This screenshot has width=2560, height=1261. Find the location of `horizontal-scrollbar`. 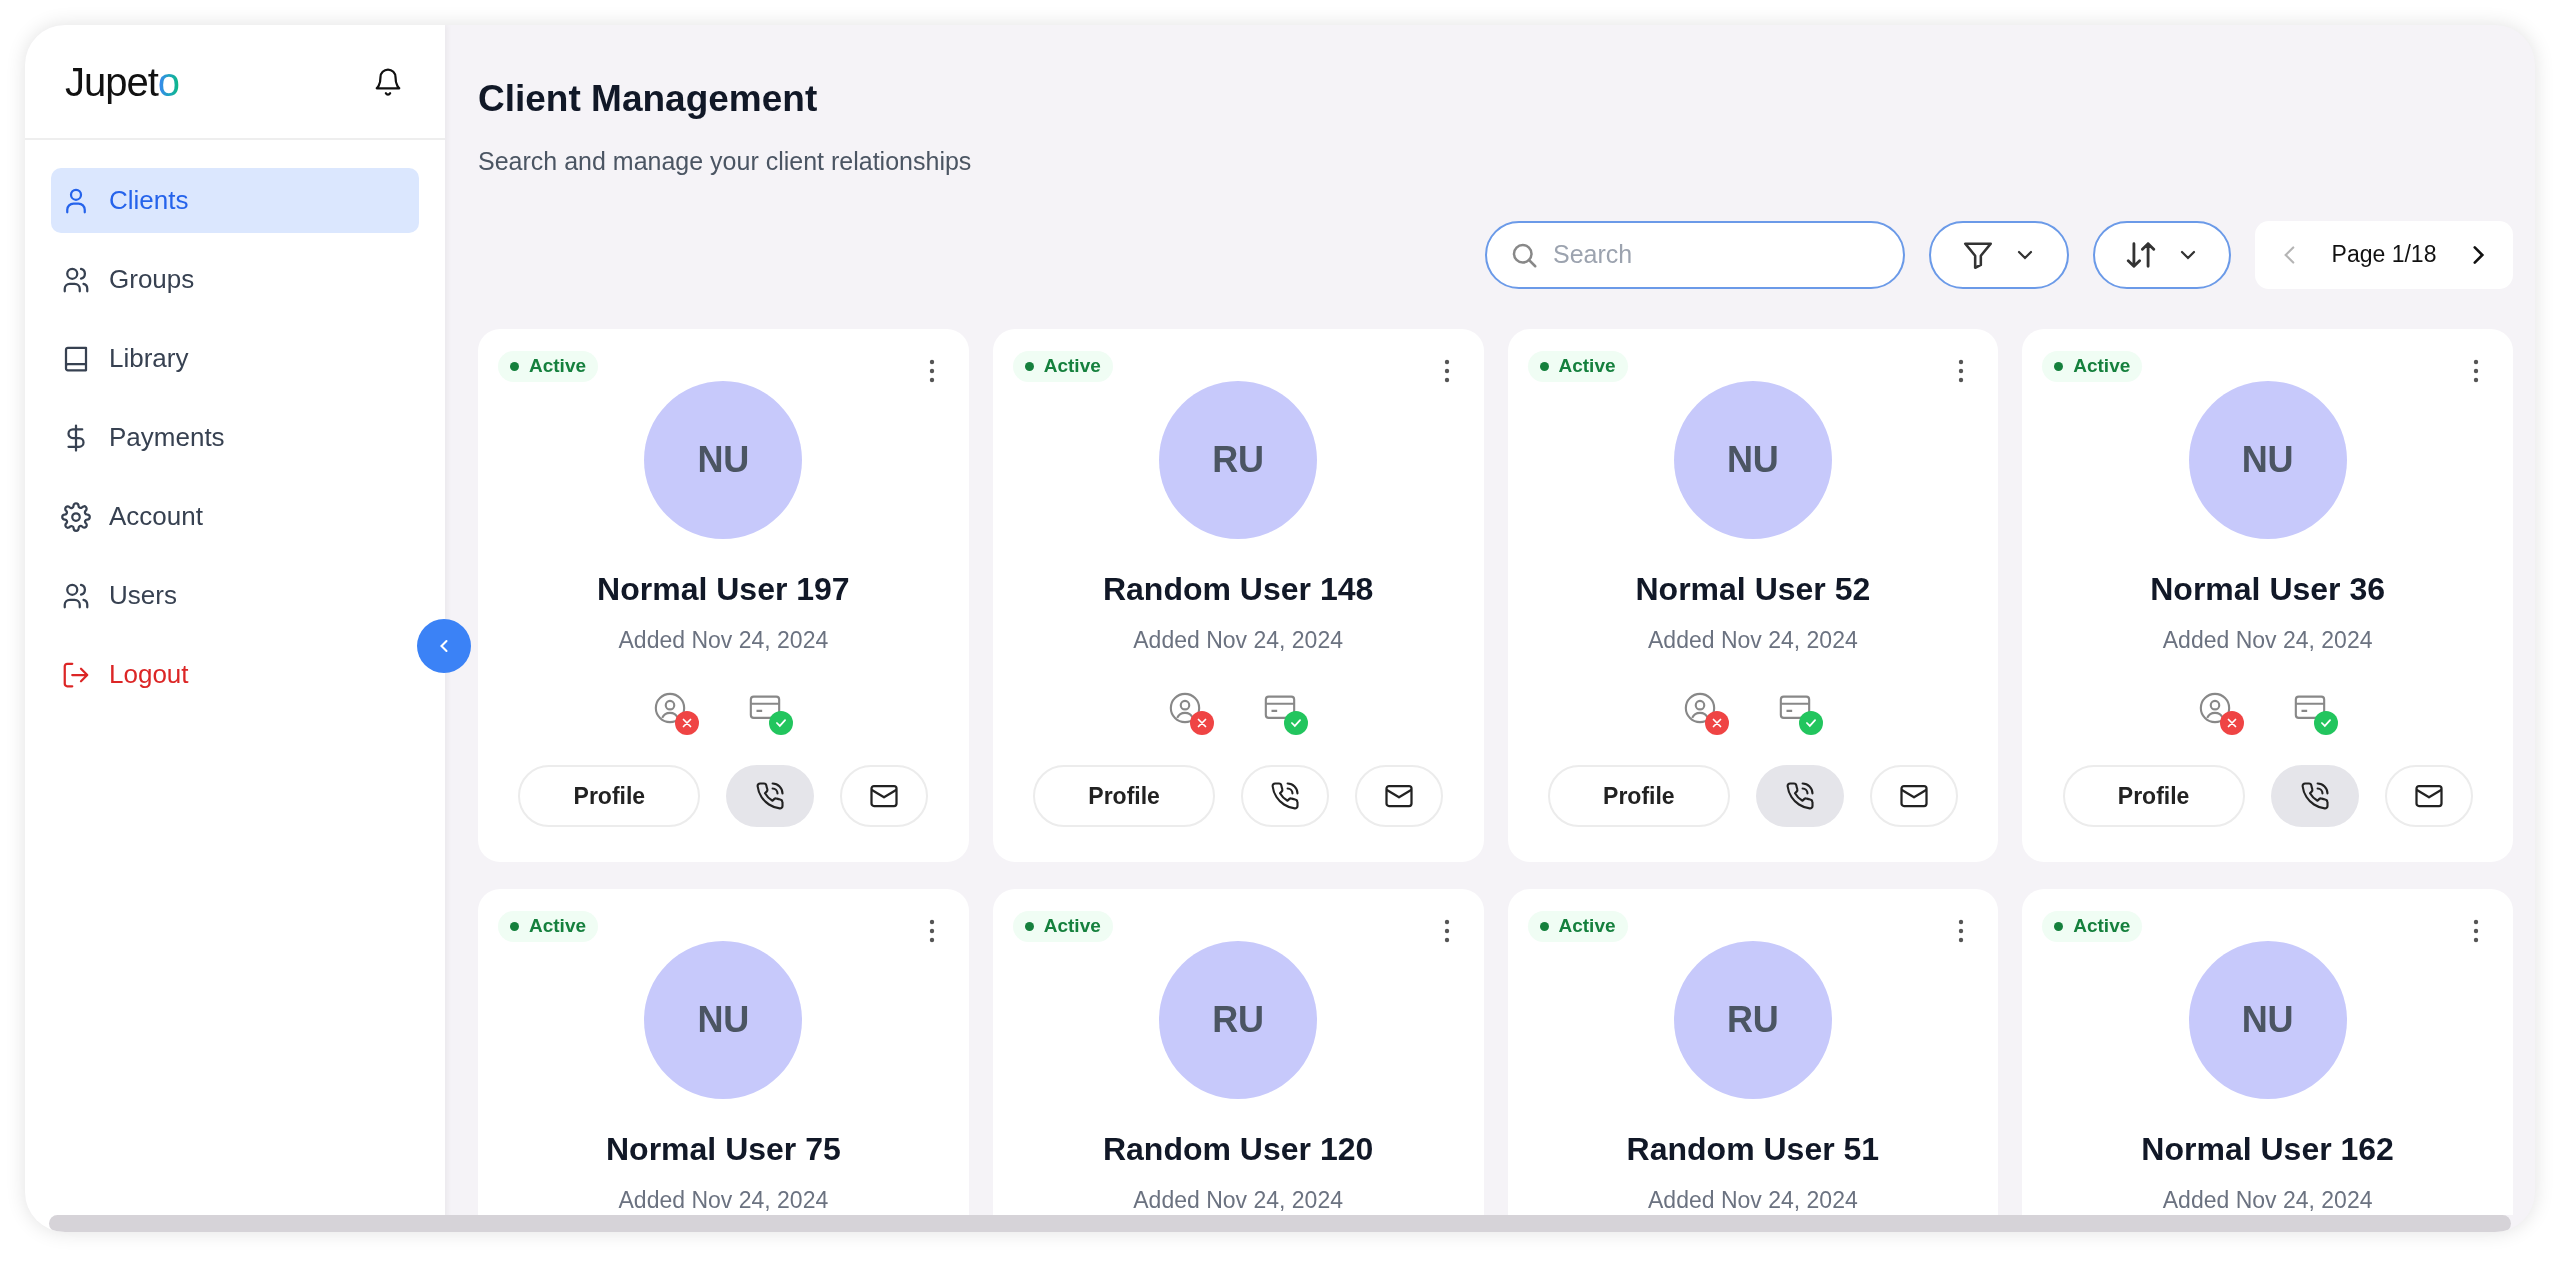

horizontal-scrollbar is located at coordinates (1280, 1223).